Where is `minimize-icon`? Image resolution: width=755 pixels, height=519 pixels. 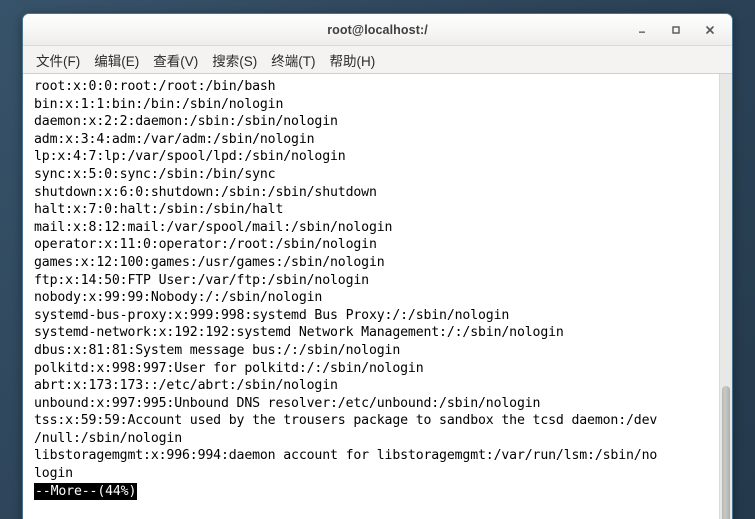
minimize-icon is located at coordinates (642, 32).